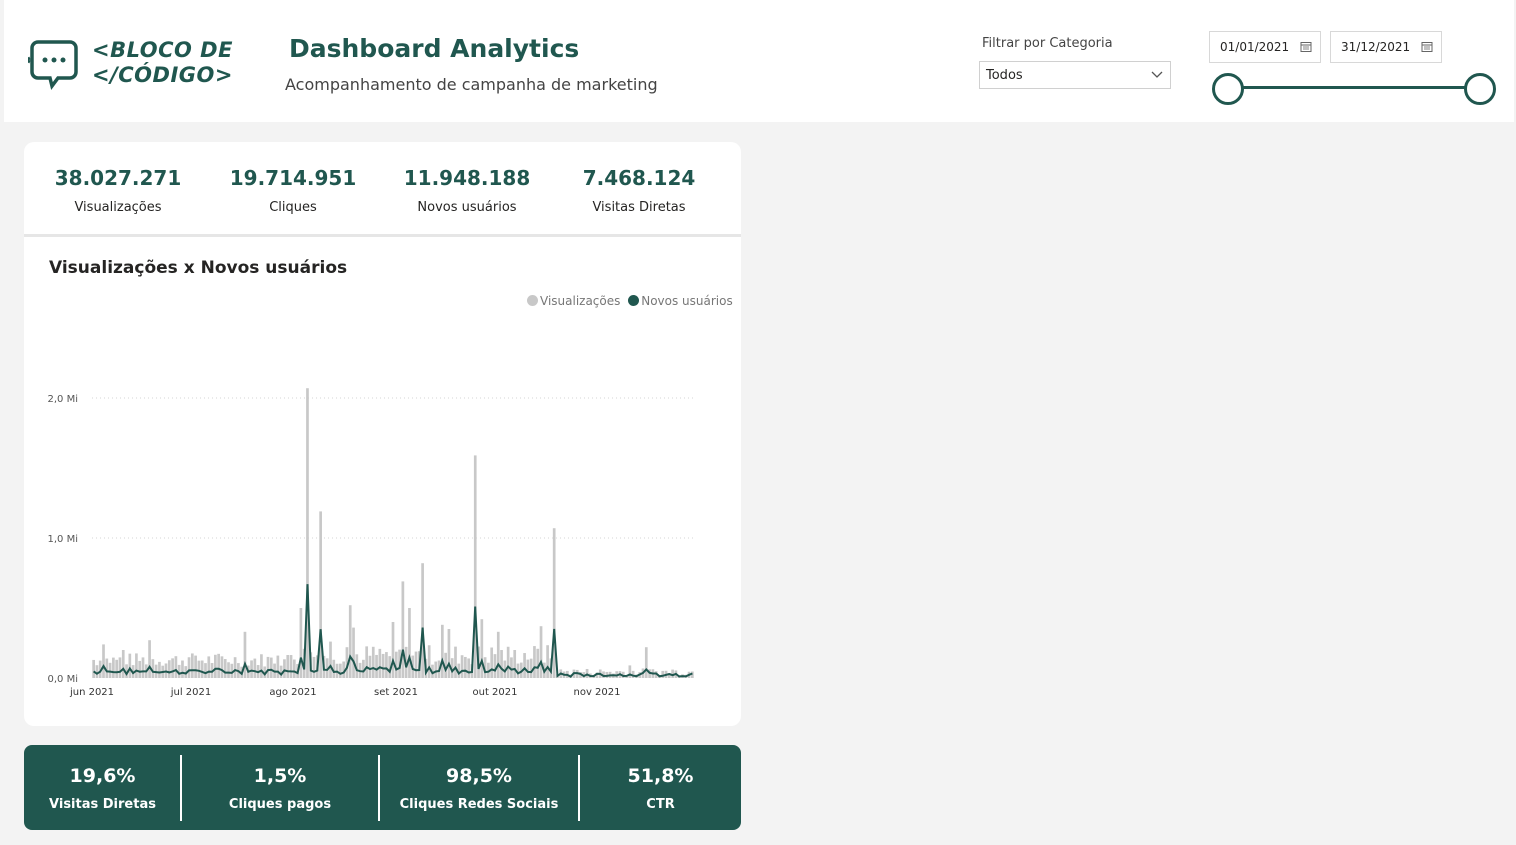  Describe the element at coordinates (63, 679) in the screenshot. I see `y-tick-label: 0,0 Mi` at that location.